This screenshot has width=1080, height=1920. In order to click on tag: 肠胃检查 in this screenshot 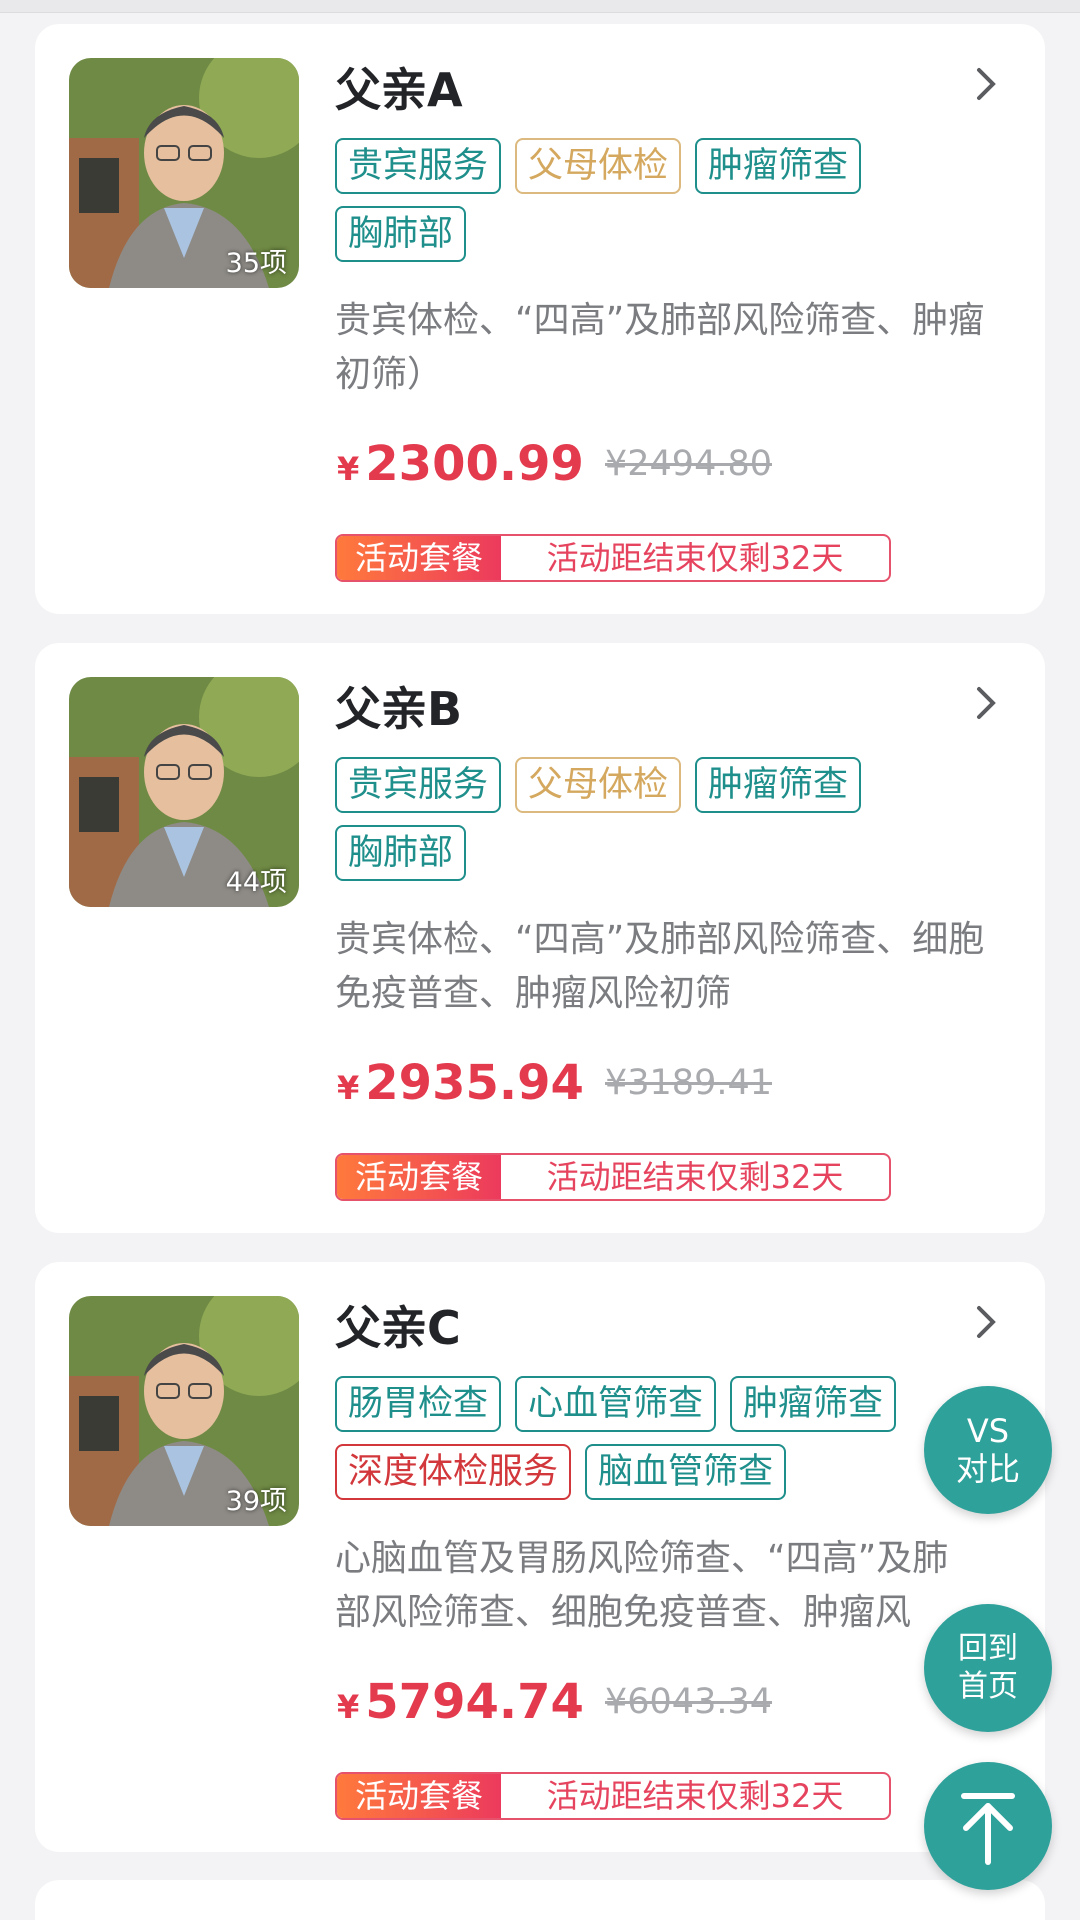, I will do `click(418, 1404)`.